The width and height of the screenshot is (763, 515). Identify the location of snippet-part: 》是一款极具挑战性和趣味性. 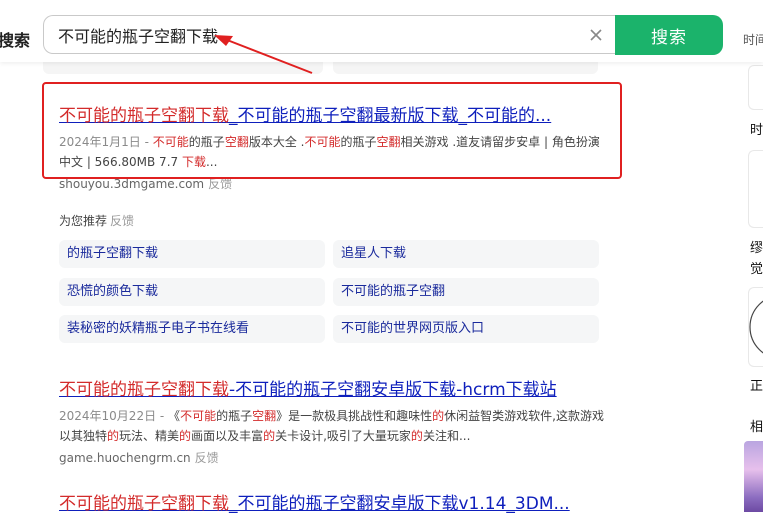
(354, 416).